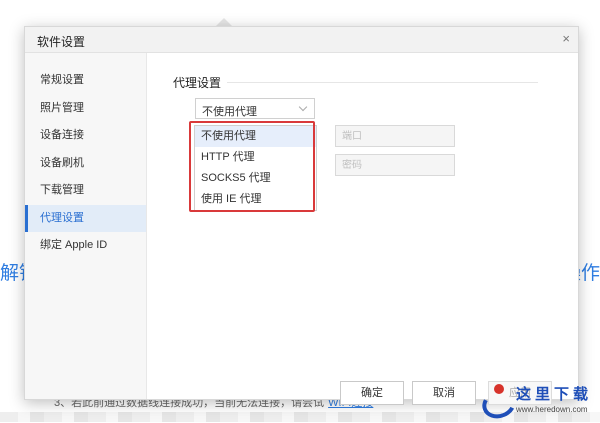 The width and height of the screenshot is (600, 423). Describe the element at coordinates (85, 191) in the screenshot. I see `sidebar-item-downloads: 下载管理` at that location.